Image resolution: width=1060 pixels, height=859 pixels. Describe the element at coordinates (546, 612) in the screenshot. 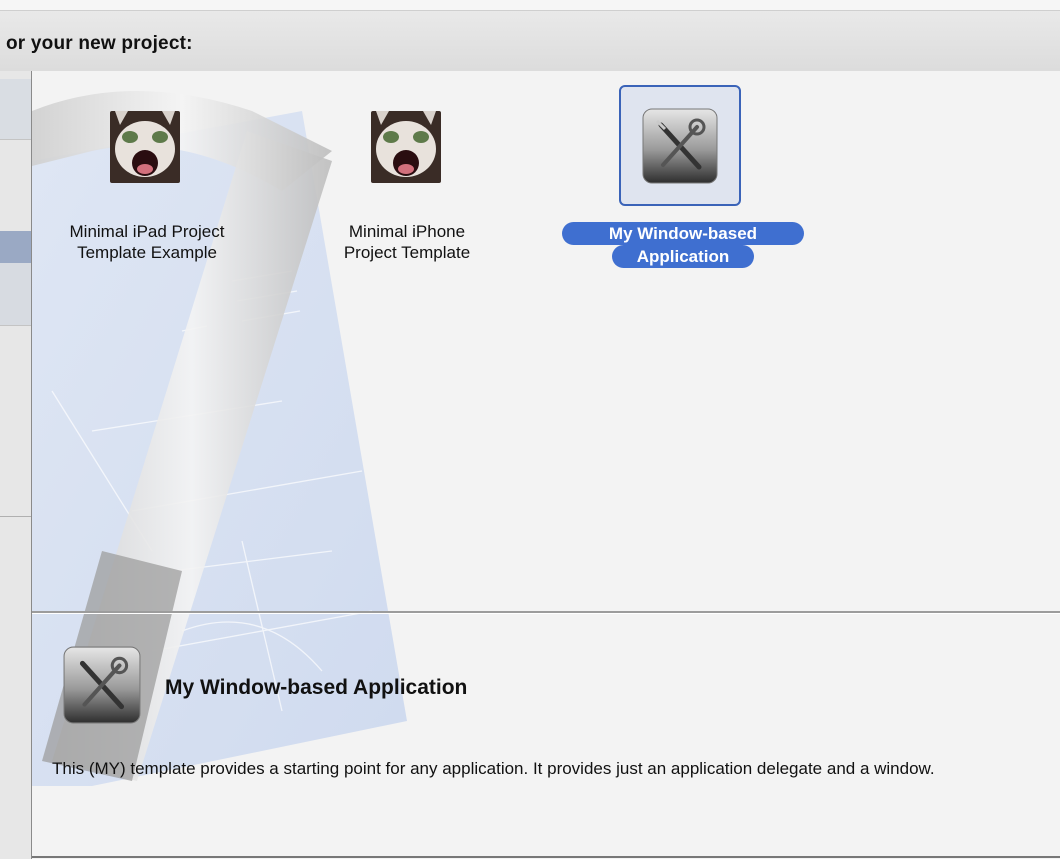

I see `panel-divider` at that location.